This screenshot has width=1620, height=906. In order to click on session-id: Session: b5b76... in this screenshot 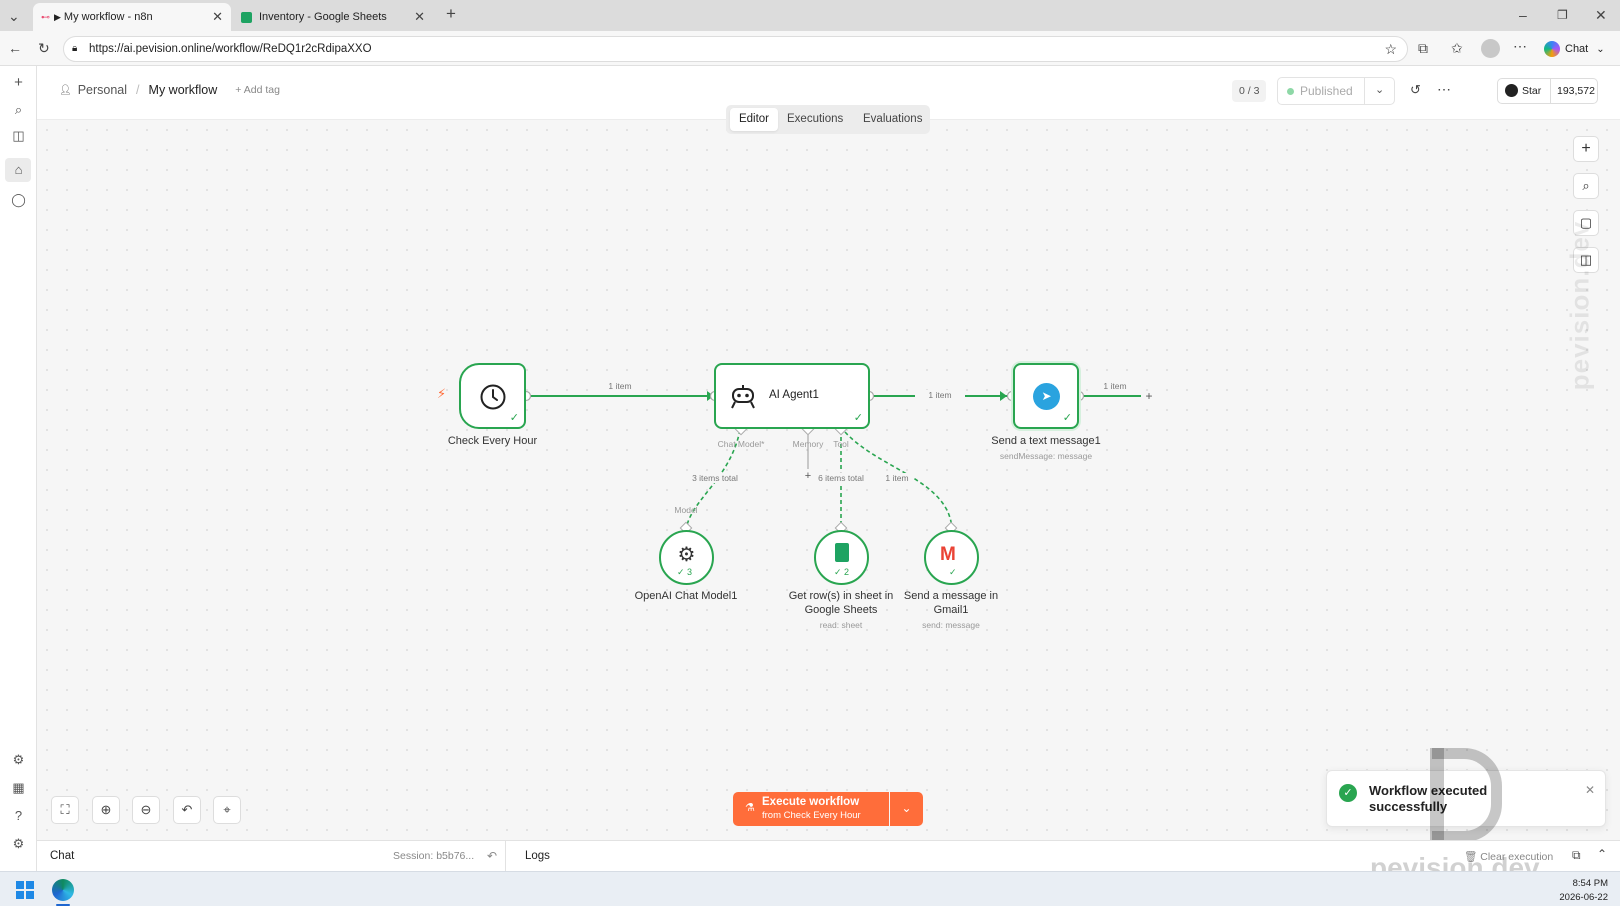, I will do `click(434, 856)`.